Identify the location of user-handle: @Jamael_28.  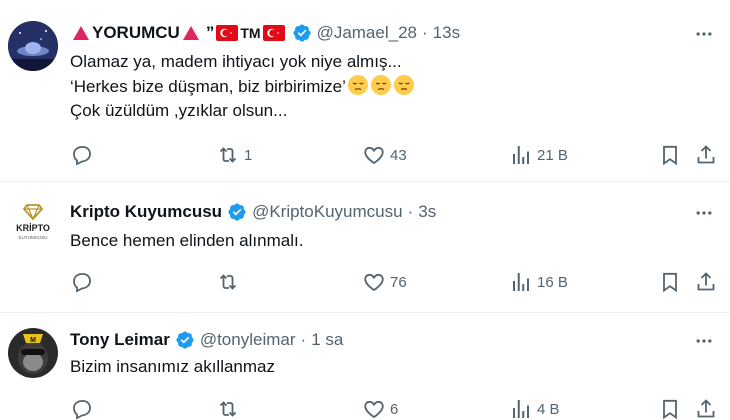
(367, 33).